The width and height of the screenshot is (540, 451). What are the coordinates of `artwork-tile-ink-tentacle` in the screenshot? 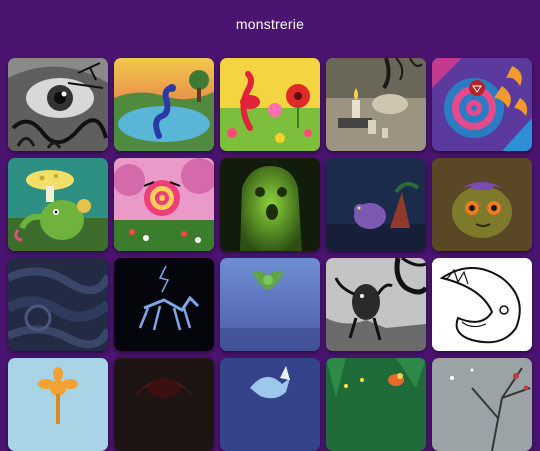 It's located at (376, 304).